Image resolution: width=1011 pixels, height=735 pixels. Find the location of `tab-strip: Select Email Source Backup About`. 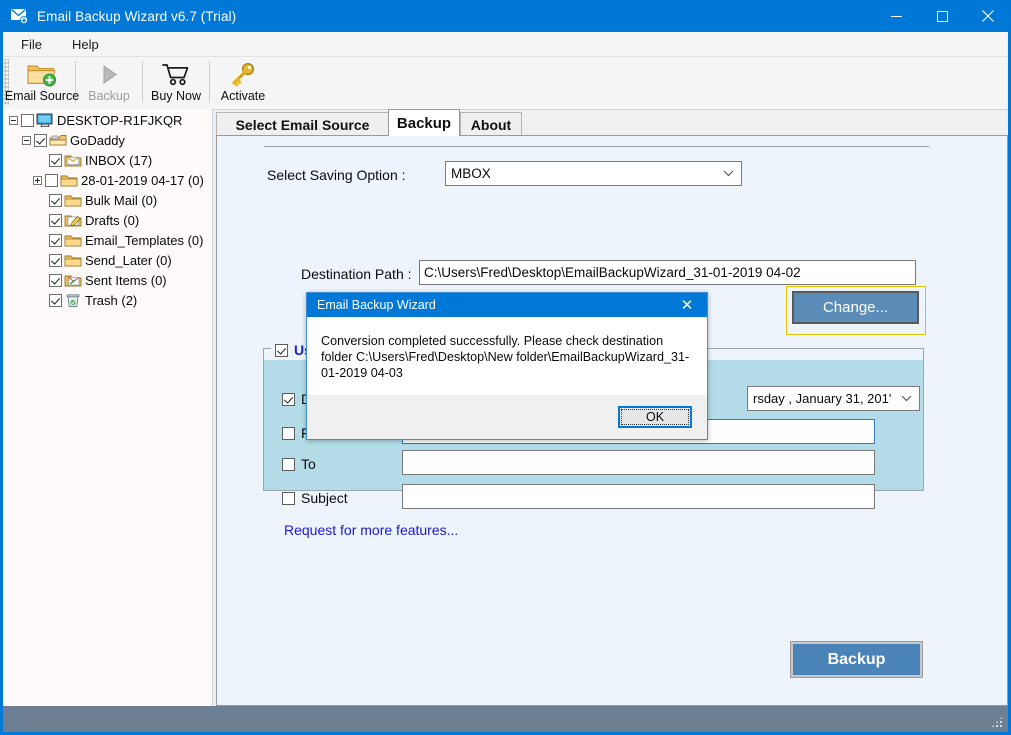

tab-strip: Select Email Source Backup About is located at coordinates (612, 122).